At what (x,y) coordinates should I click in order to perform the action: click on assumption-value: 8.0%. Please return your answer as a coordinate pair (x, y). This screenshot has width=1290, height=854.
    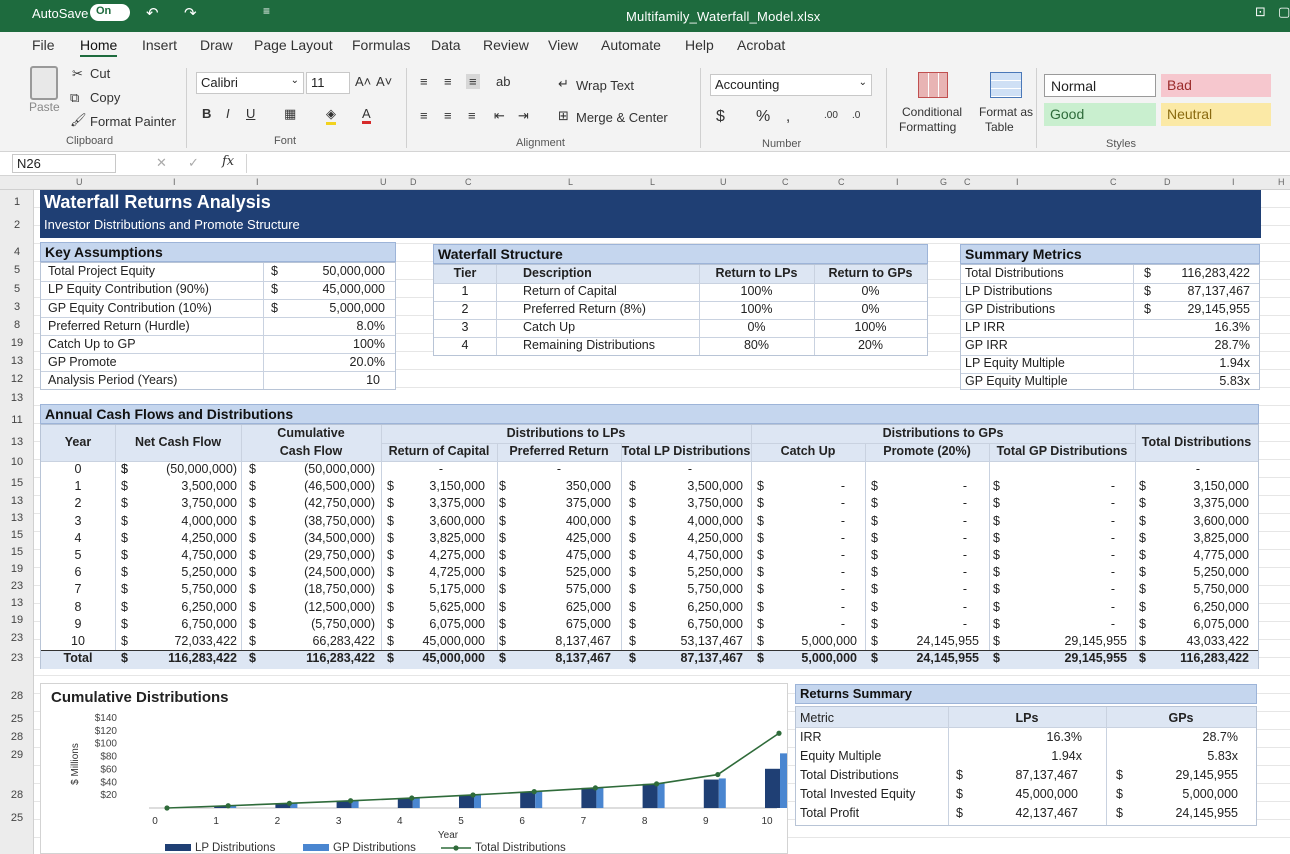
    Looking at the image, I should click on (338, 326).